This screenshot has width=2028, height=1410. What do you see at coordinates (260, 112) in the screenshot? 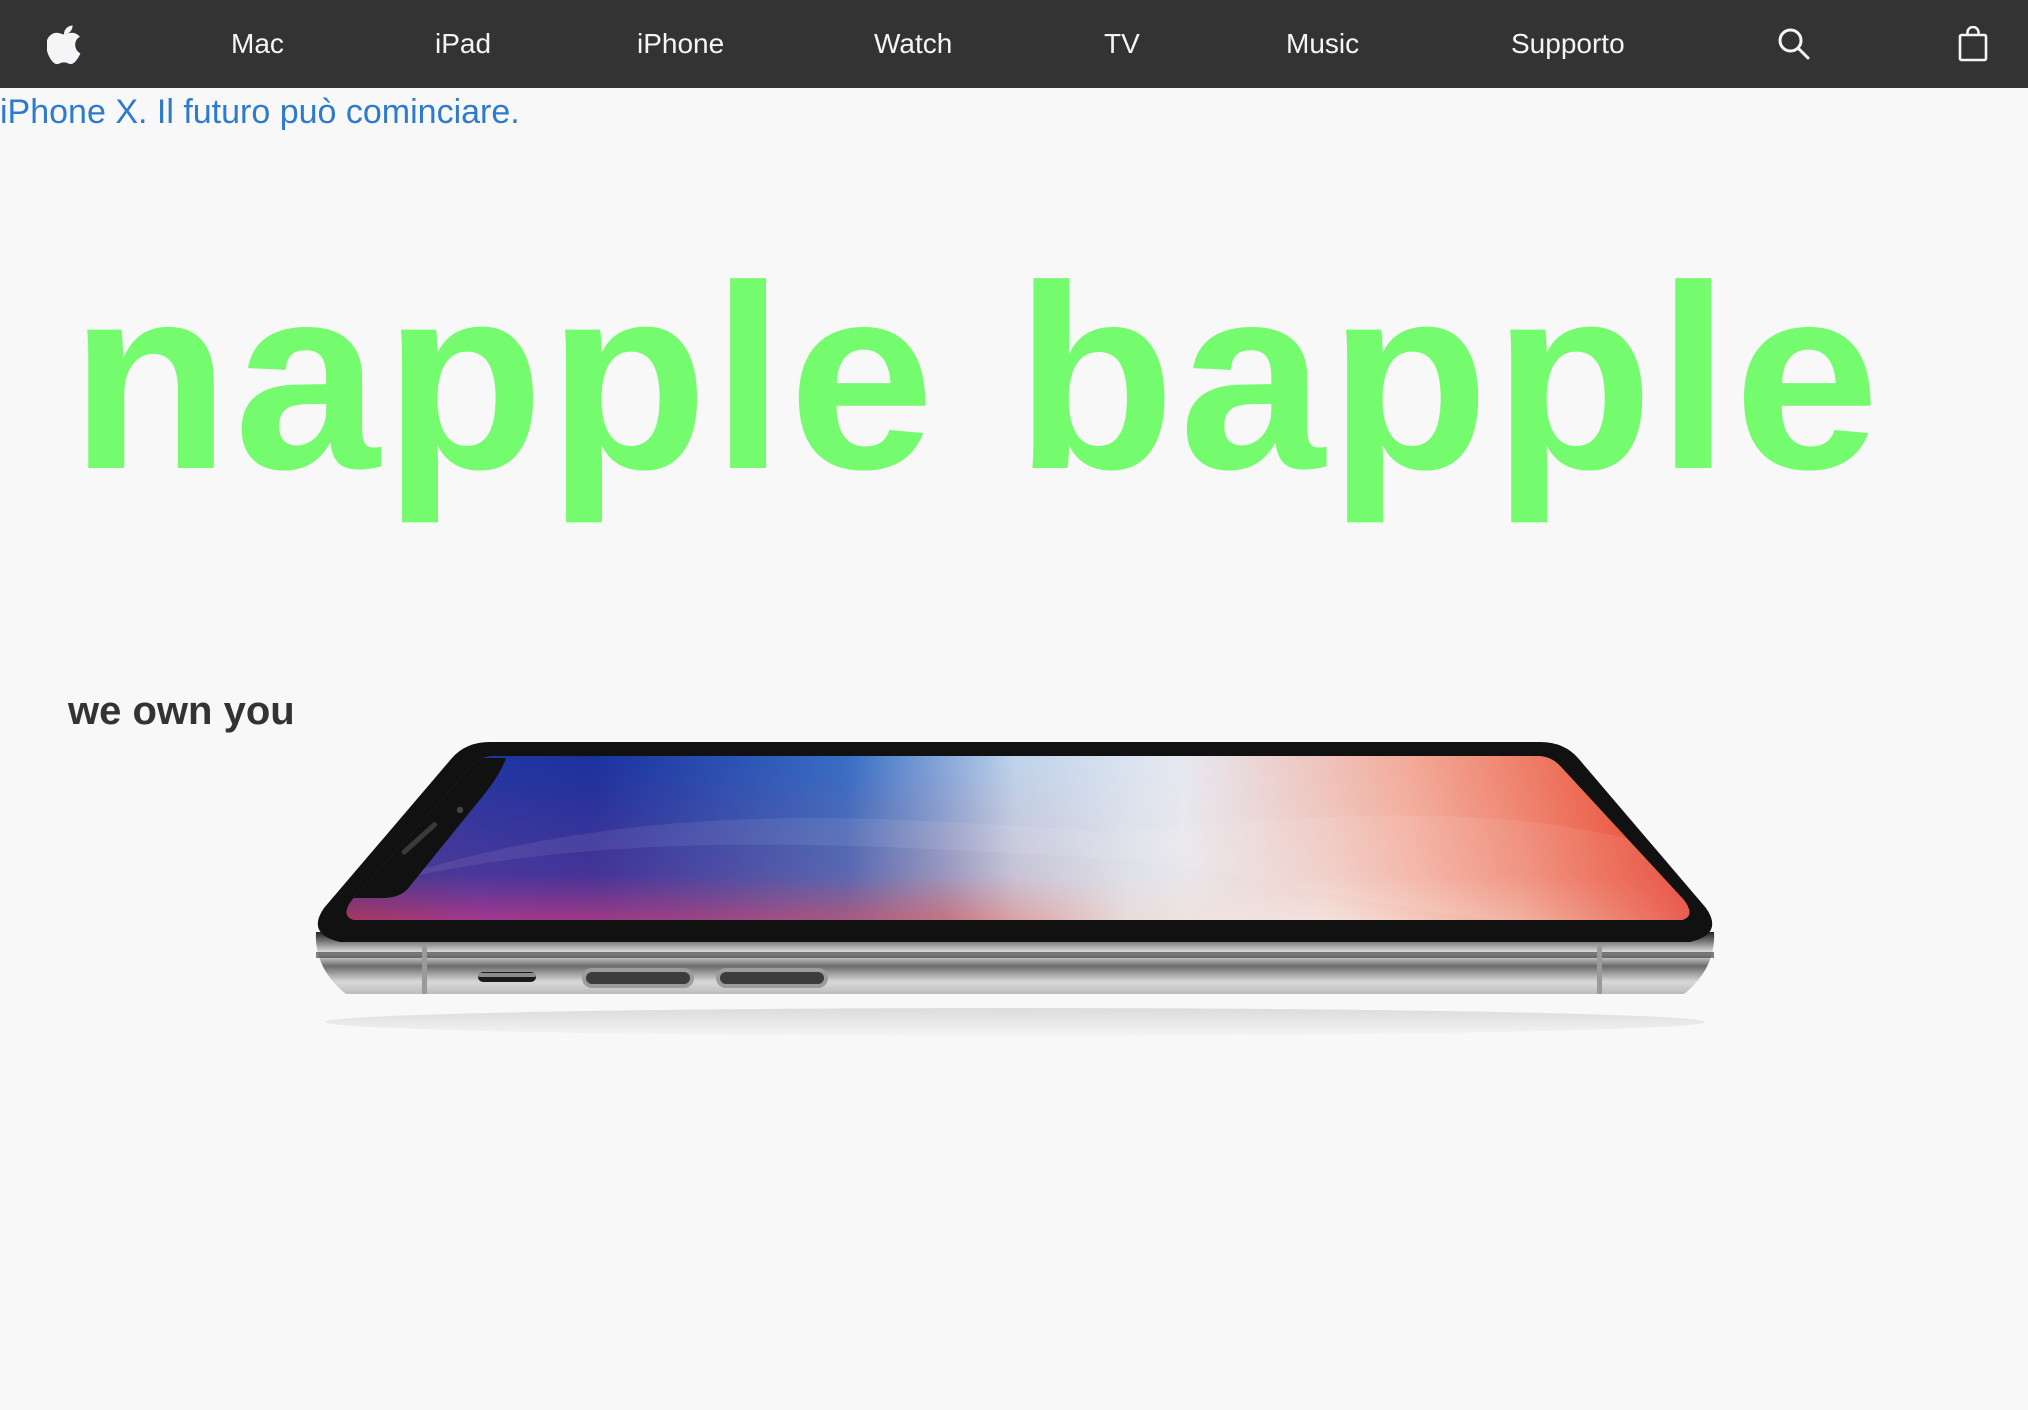
I see `iphone-x-promo-link: iPhone X. Il futuro può cominciare.` at bounding box center [260, 112].